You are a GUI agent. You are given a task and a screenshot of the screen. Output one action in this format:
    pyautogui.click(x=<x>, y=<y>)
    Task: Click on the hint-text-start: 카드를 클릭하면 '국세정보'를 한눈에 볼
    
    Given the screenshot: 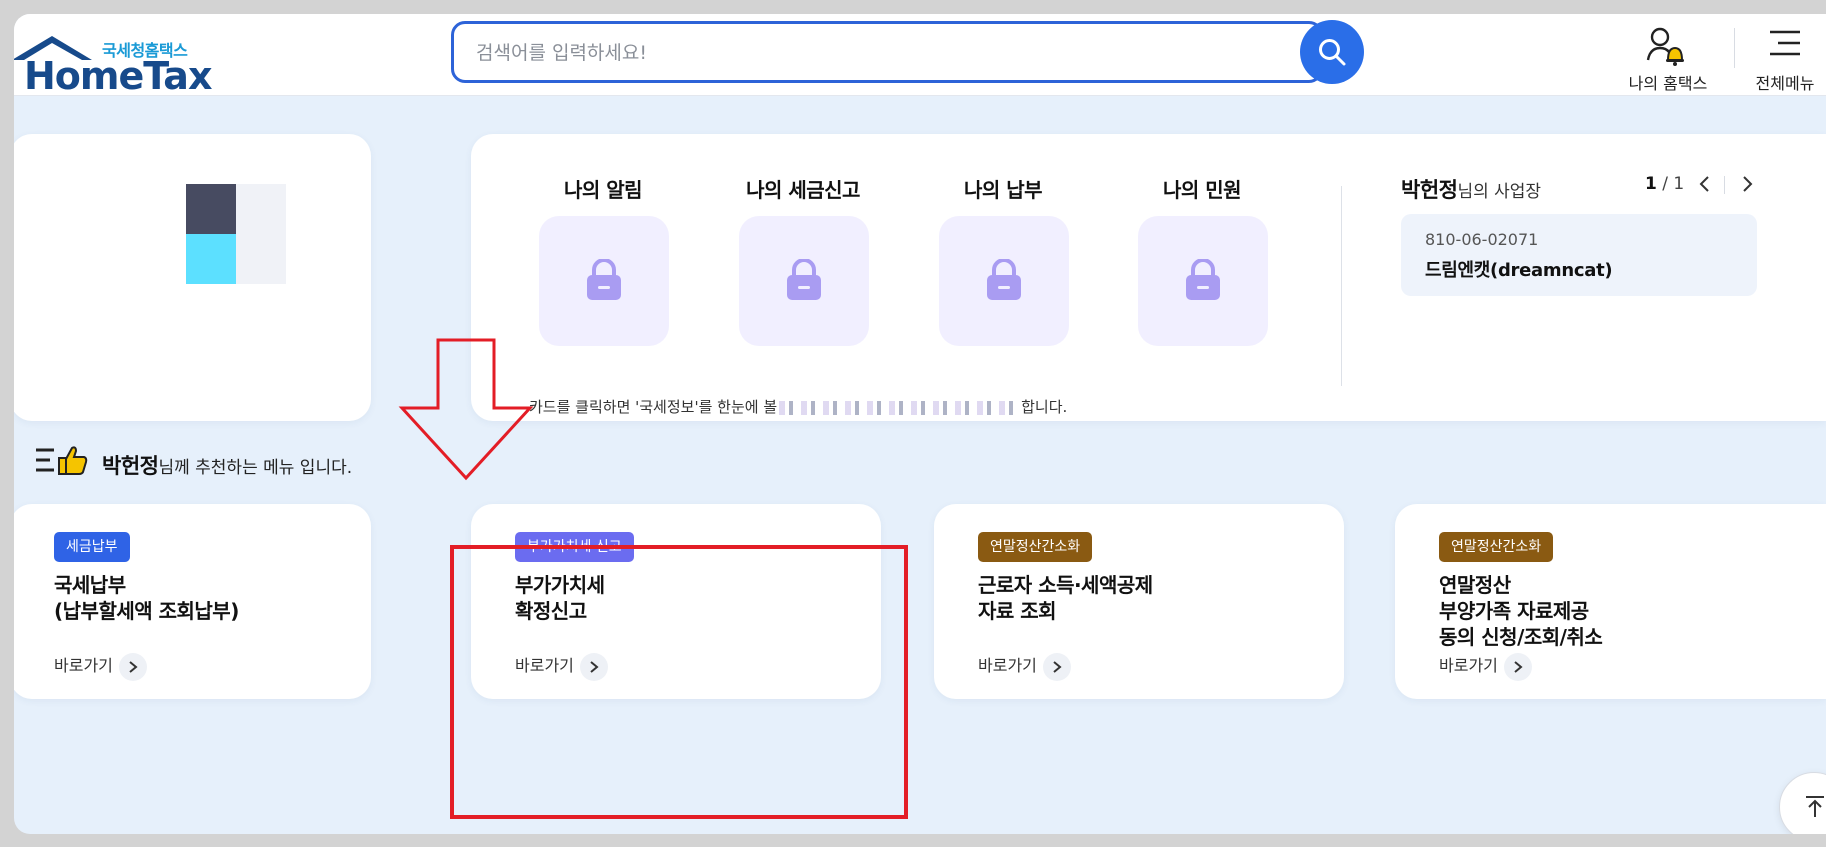 What is the action you would take?
    pyautogui.click(x=653, y=407)
    